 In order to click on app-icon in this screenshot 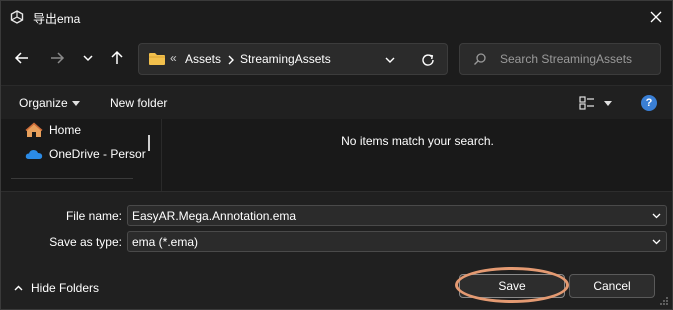, I will do `click(17, 17)`.